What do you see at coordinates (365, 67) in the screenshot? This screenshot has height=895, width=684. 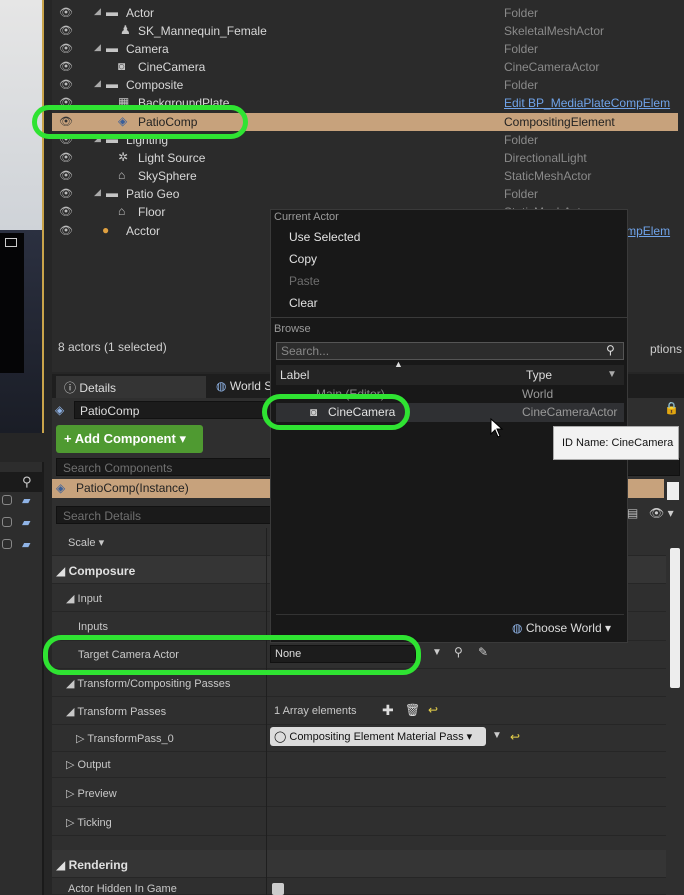 I see `outliner-row-cinecamera: 👁 ◙ CineCamera CineCameraActor` at bounding box center [365, 67].